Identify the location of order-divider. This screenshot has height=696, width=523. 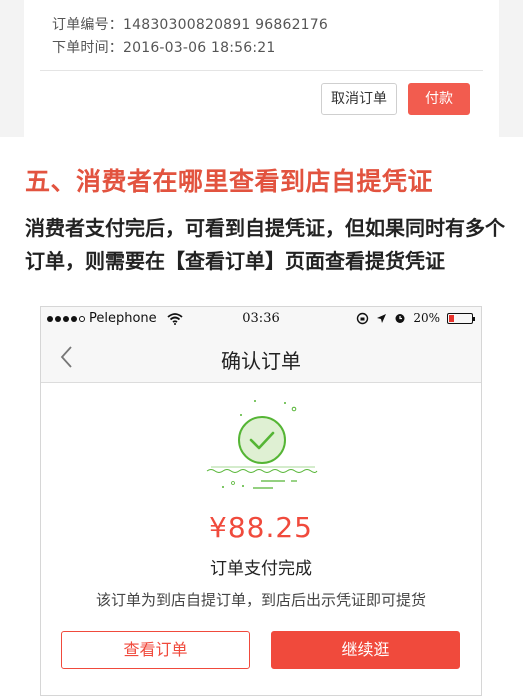
(261, 70).